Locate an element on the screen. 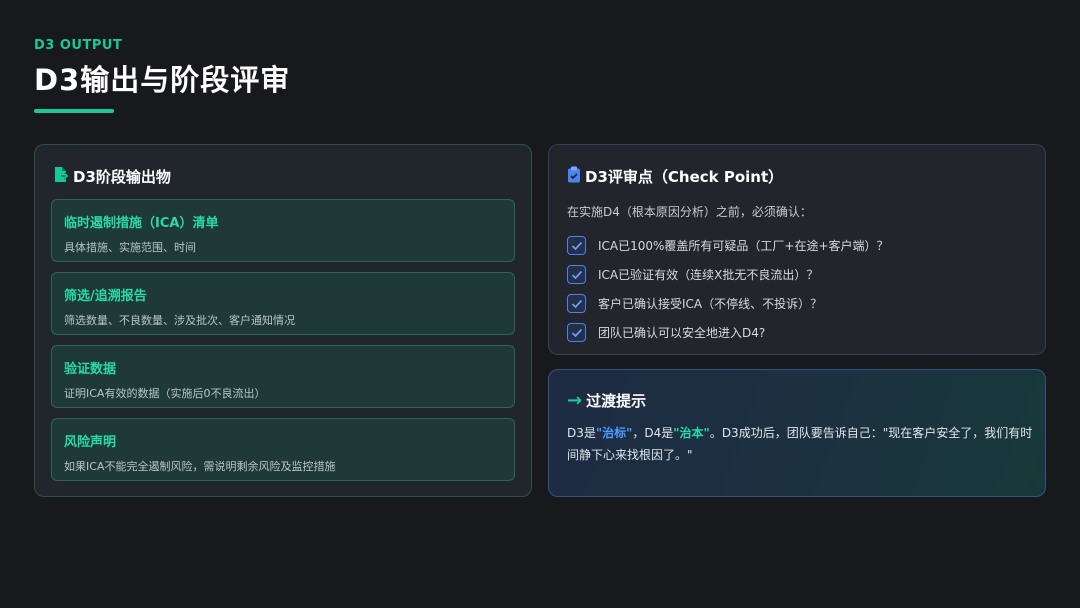  tip-heading-text: 过渡提示 is located at coordinates (616, 401).